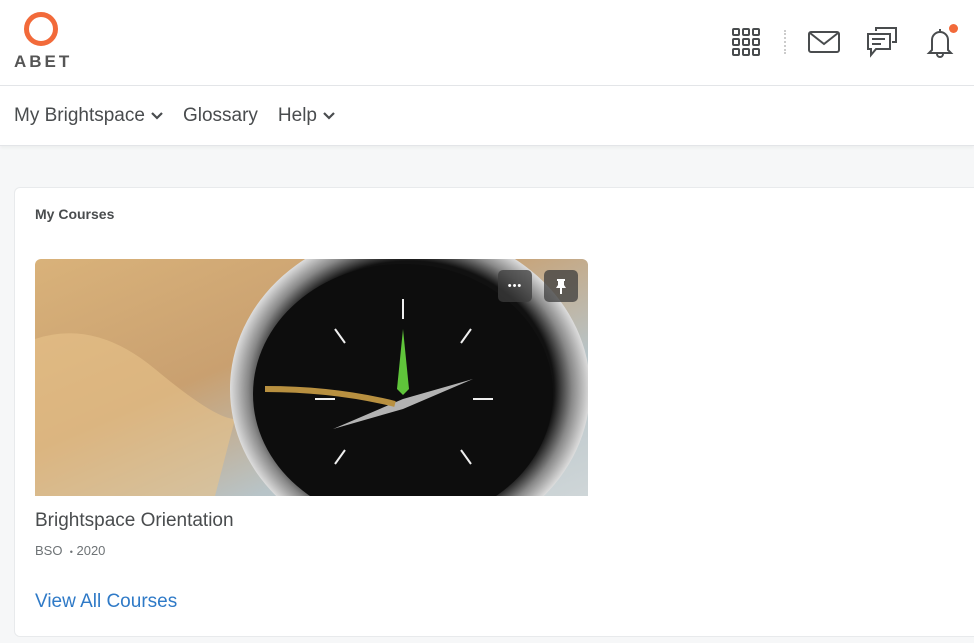 The image size is (974, 643). Describe the element at coordinates (79, 115) in the screenshot. I see `nav-label: My Brightspace` at that location.